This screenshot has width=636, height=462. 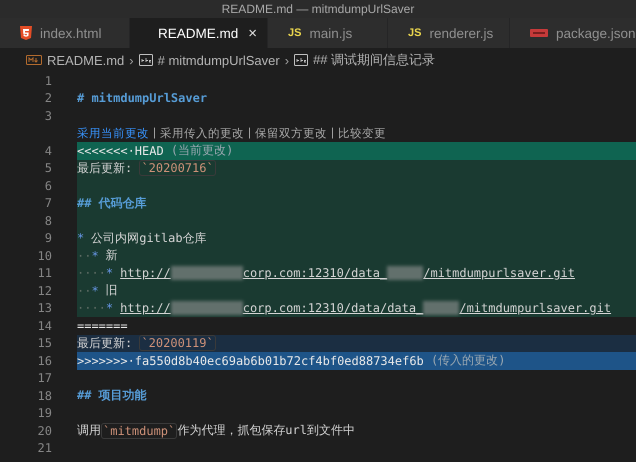 What do you see at coordinates (26, 33) in the screenshot?
I see `html-file-icon` at bounding box center [26, 33].